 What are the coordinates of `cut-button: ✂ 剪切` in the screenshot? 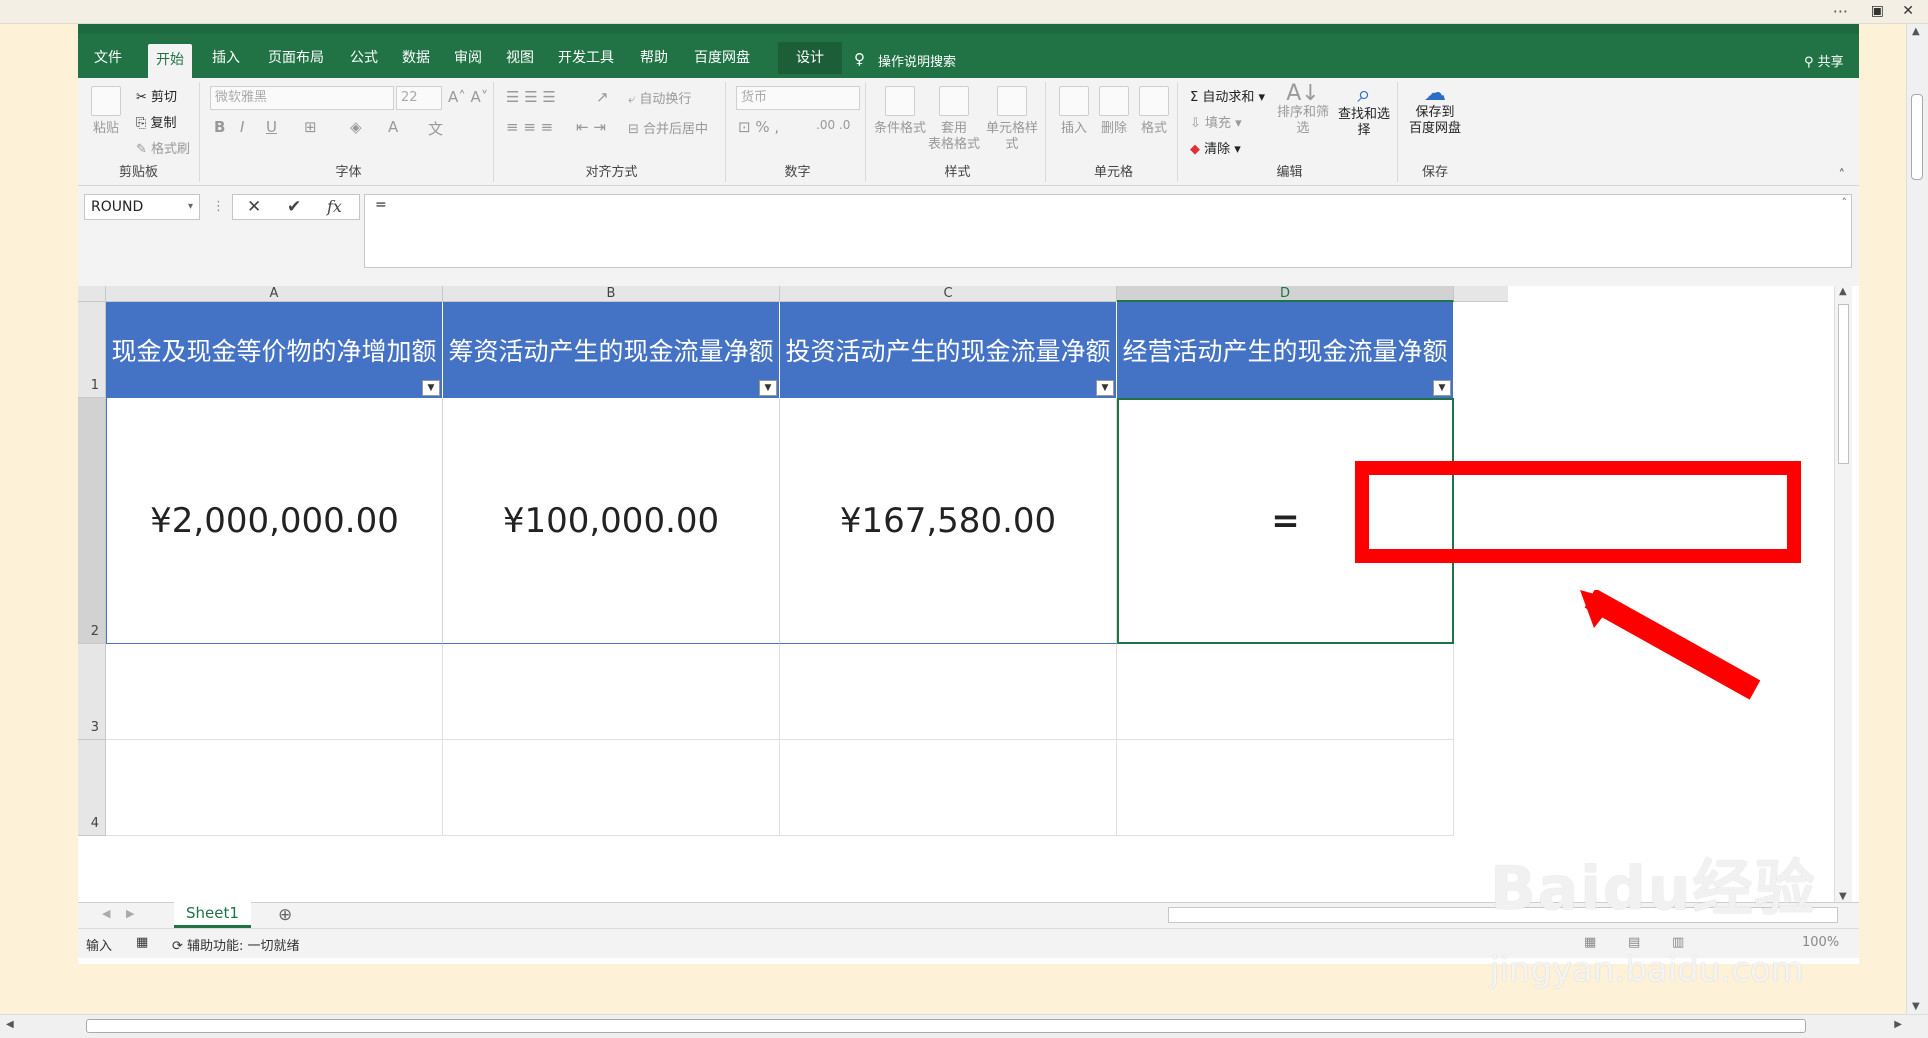 It's located at (156, 95).